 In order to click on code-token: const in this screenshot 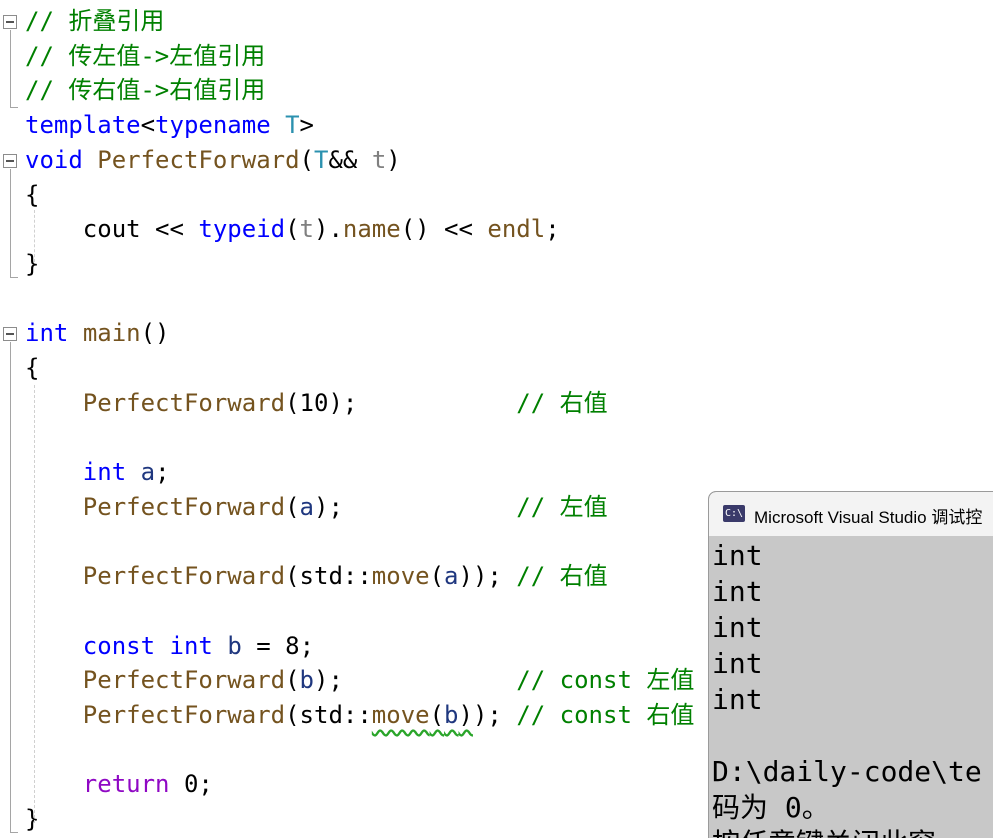, I will do `click(119, 645)`.